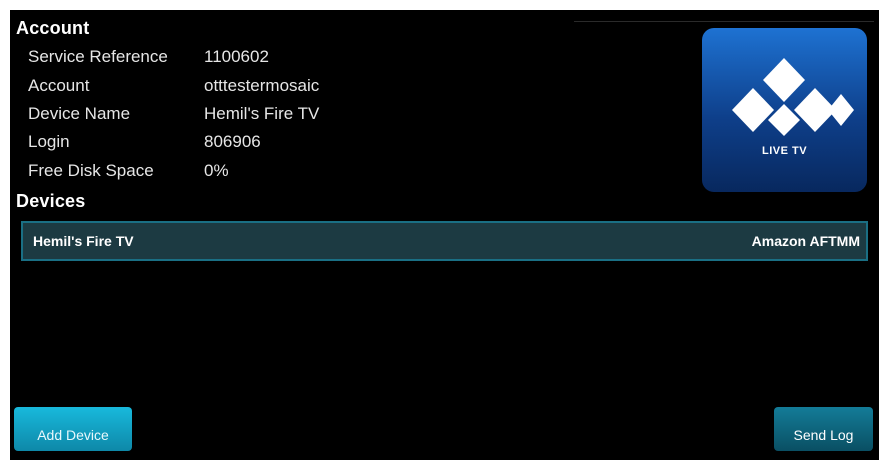 This screenshot has height=460, width=879. What do you see at coordinates (823, 435) in the screenshot?
I see `send-log-label: Send Log` at bounding box center [823, 435].